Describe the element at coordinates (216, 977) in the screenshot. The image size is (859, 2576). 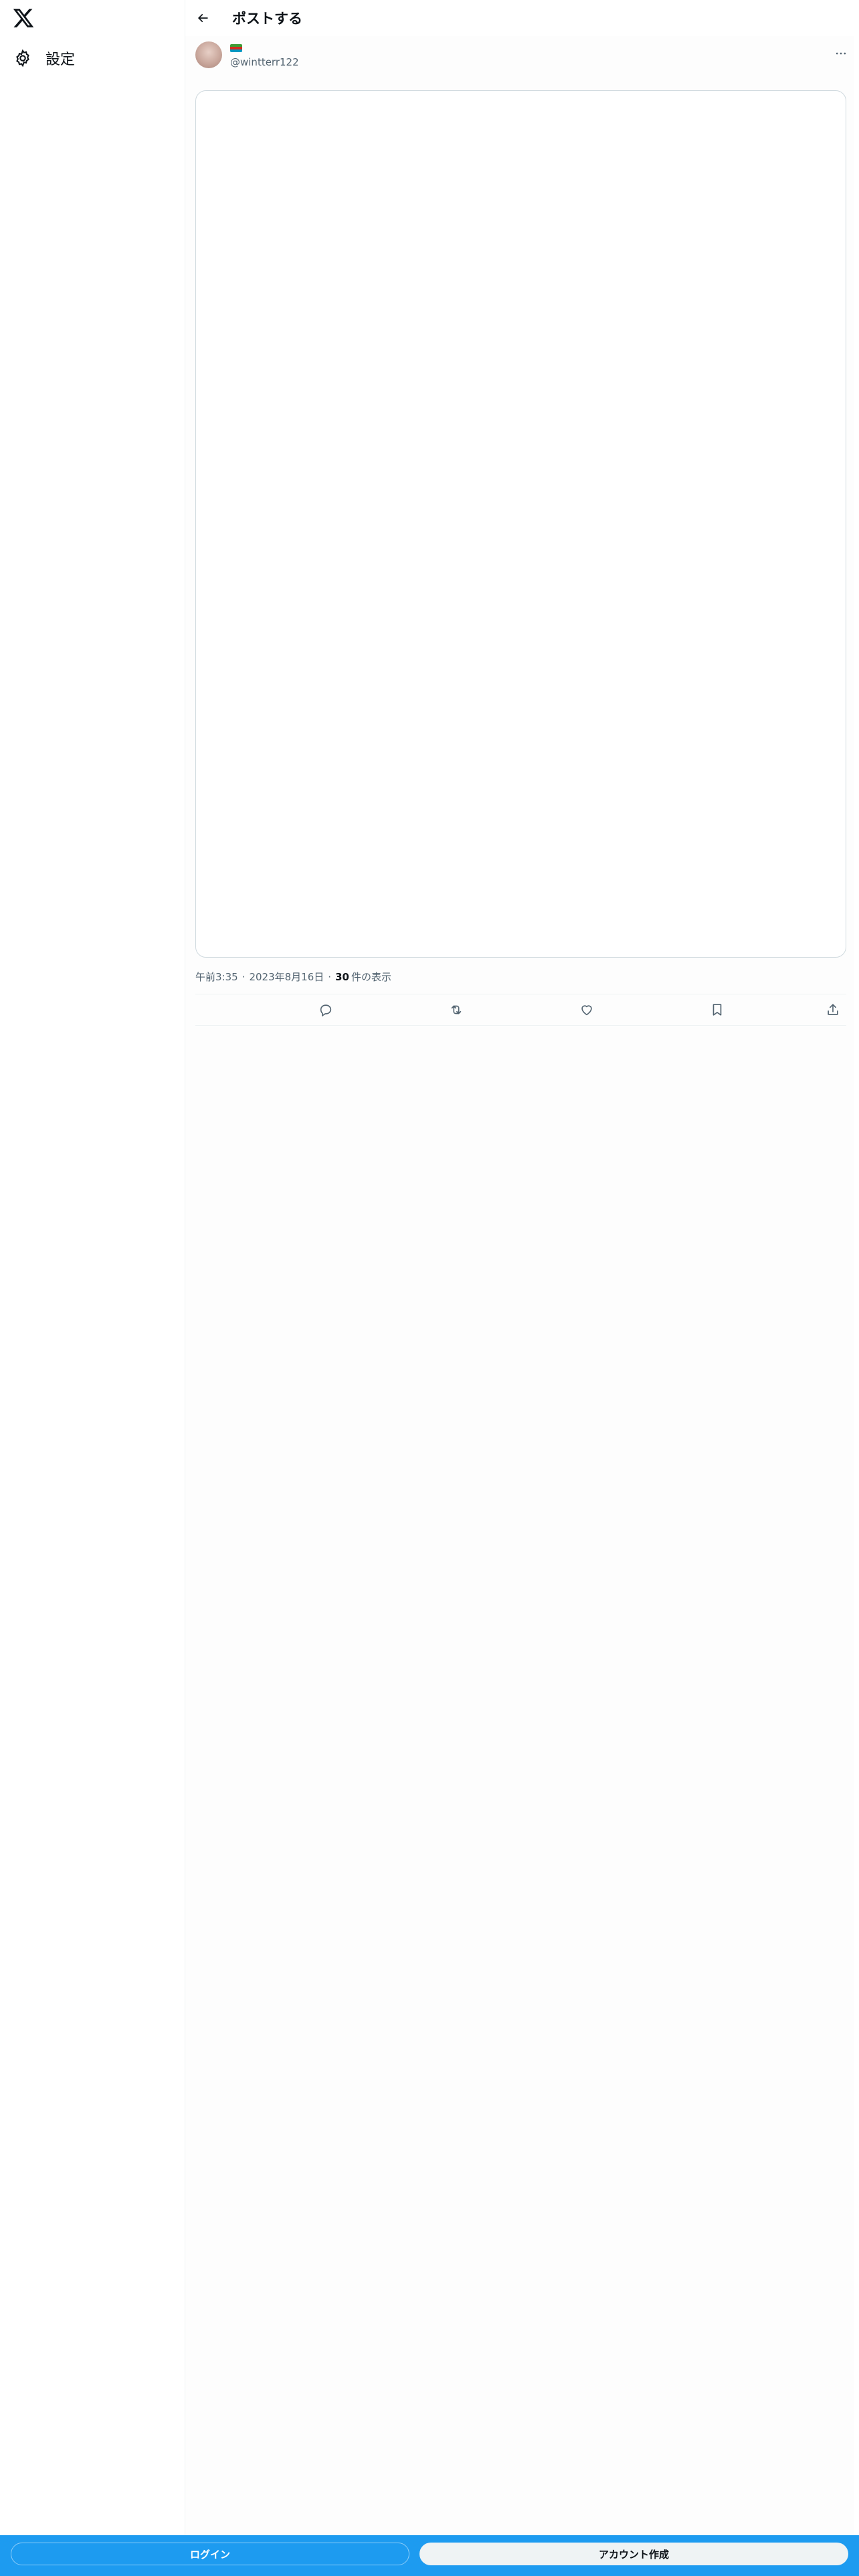
I see `post-time: 午前3:35` at that location.